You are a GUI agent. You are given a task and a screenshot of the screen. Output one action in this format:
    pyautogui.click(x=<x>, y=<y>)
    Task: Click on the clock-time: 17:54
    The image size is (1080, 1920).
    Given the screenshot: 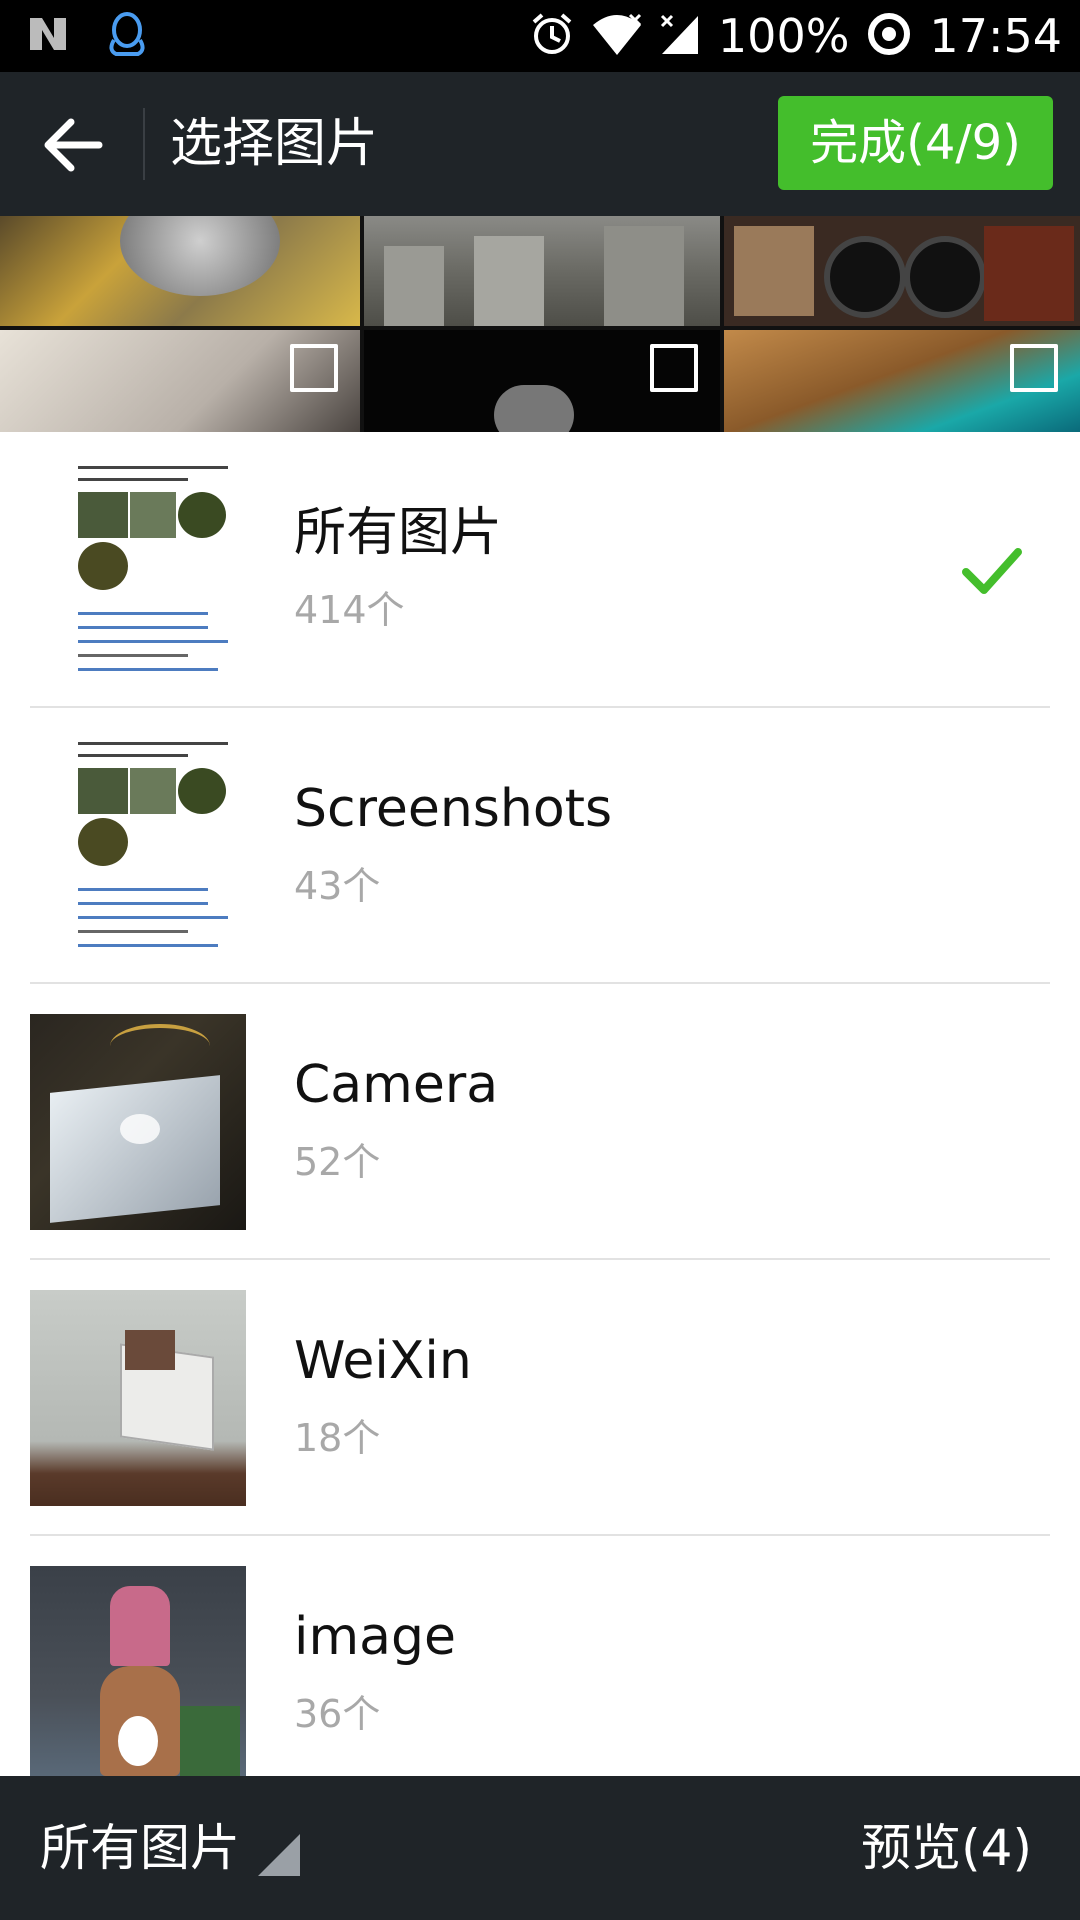 What is the action you would take?
    pyautogui.click(x=995, y=36)
    